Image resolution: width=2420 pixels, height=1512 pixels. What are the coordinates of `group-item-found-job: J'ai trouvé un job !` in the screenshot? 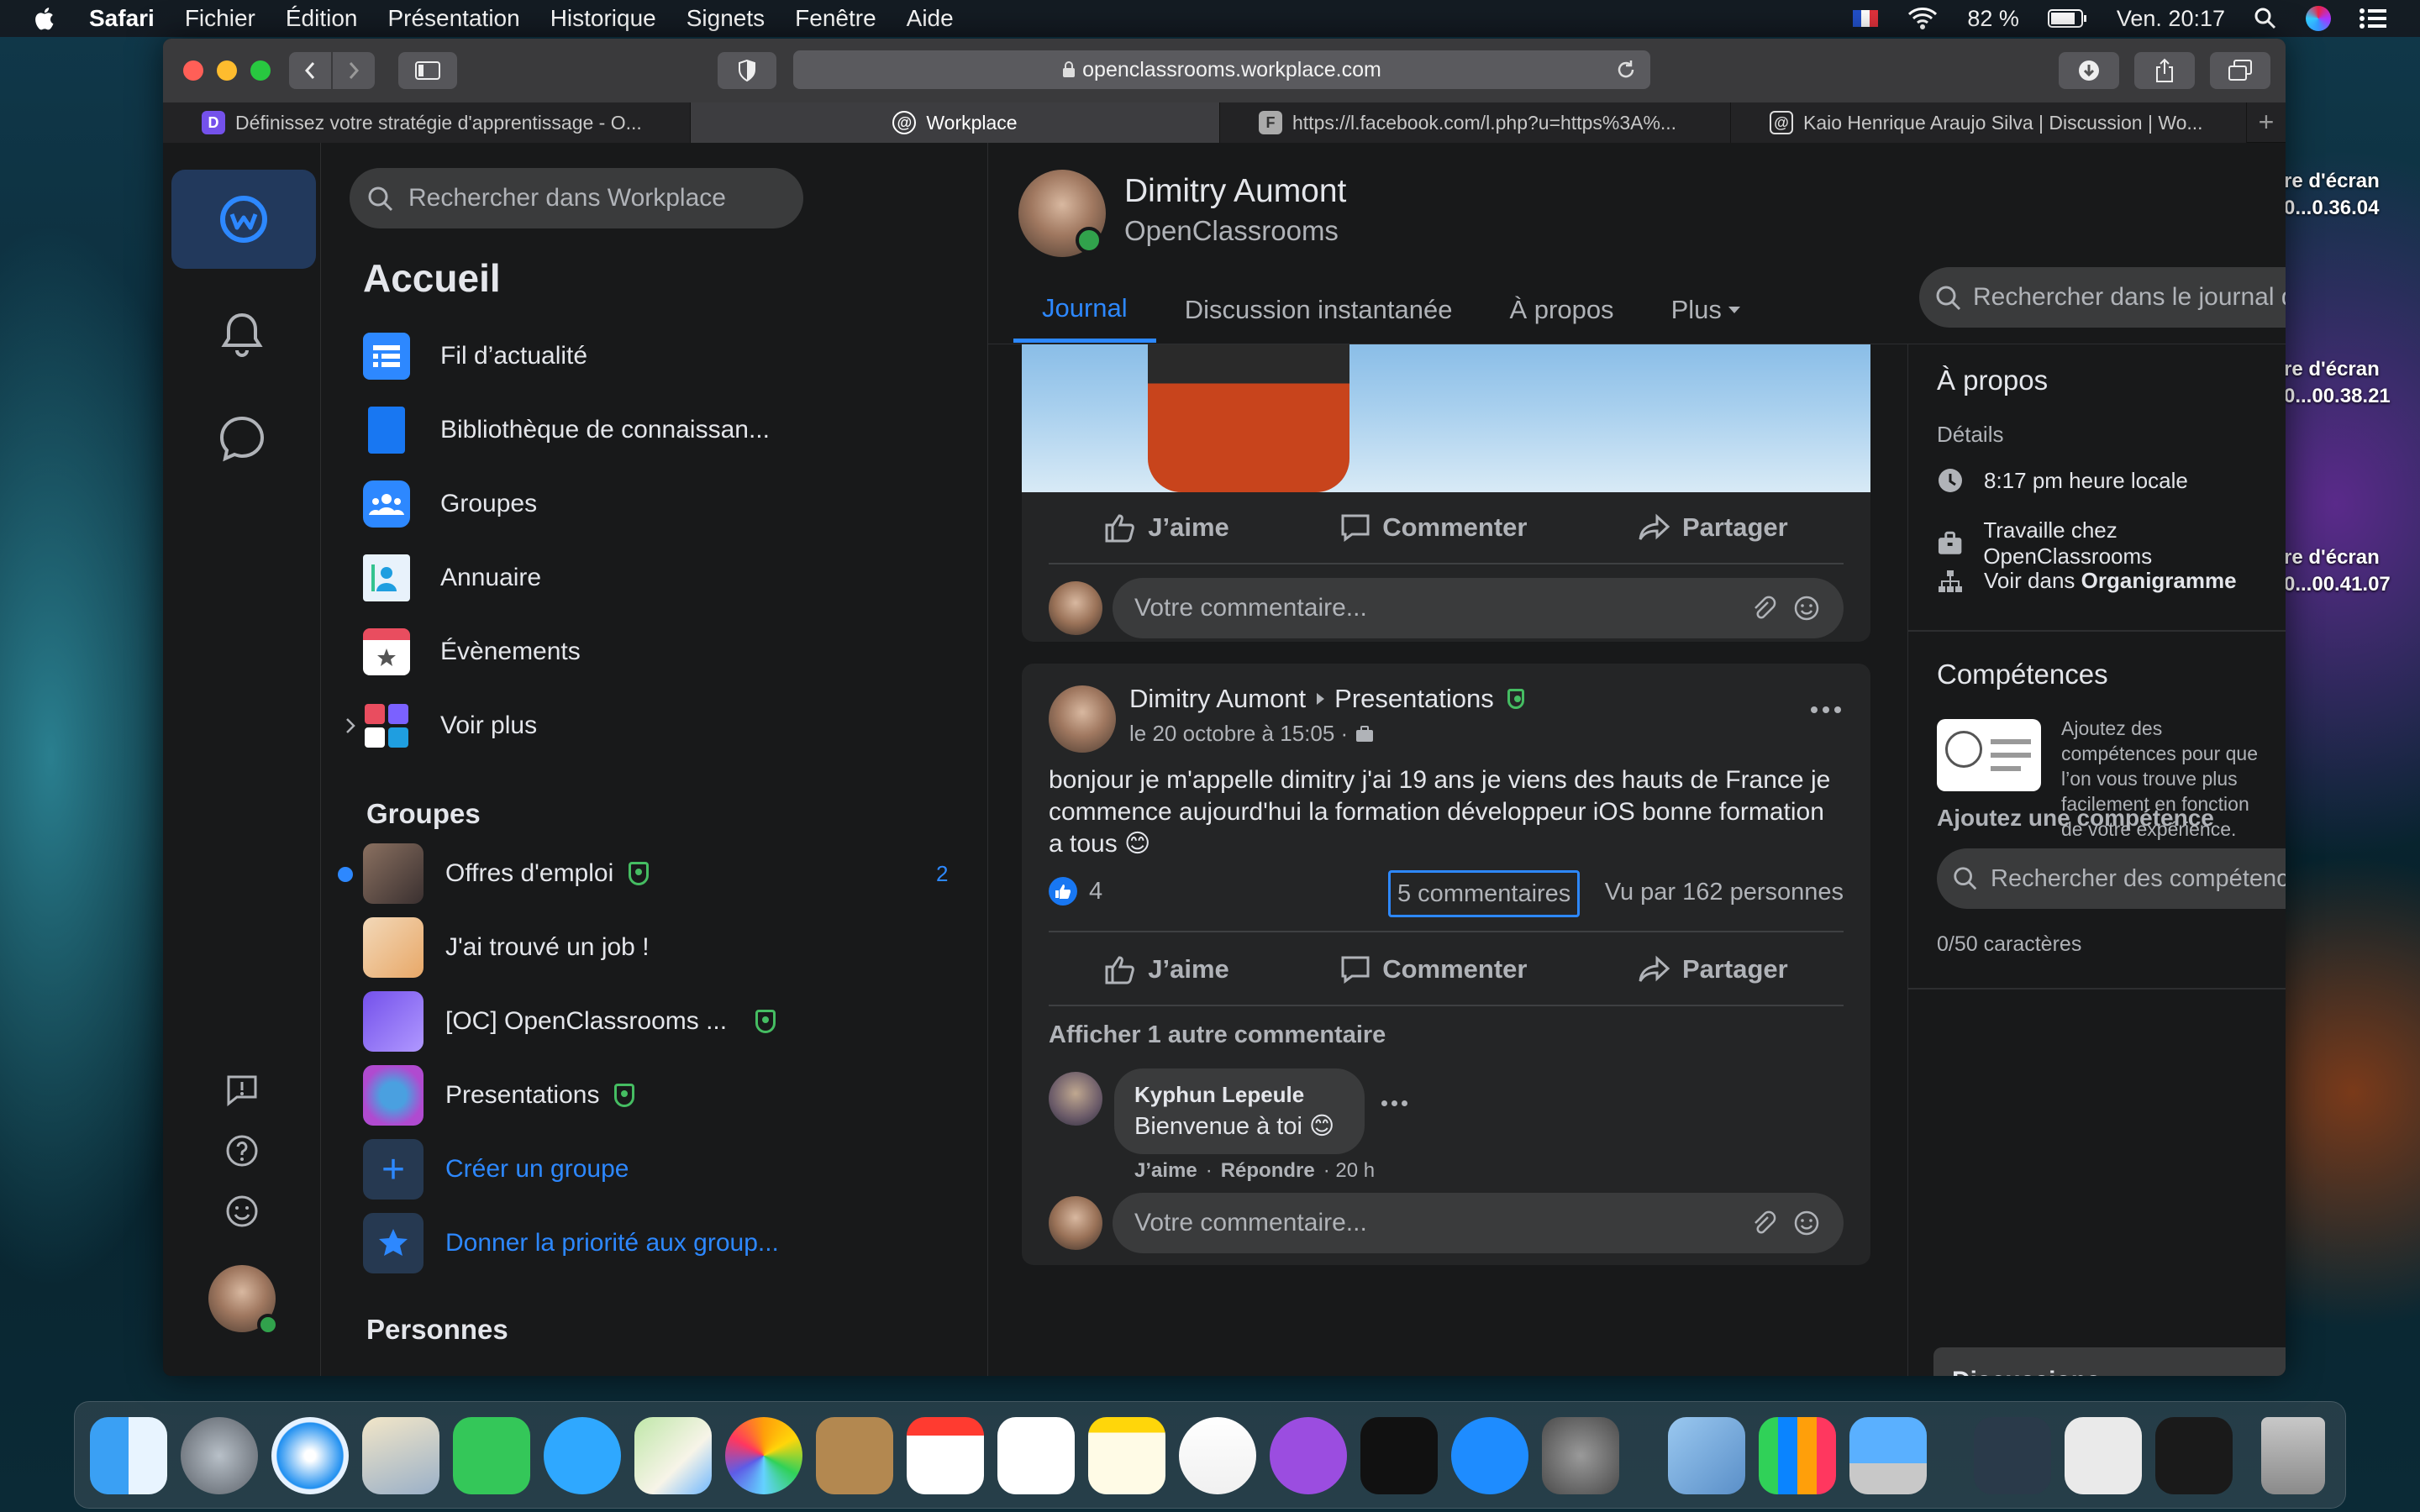 It's located at (657, 947).